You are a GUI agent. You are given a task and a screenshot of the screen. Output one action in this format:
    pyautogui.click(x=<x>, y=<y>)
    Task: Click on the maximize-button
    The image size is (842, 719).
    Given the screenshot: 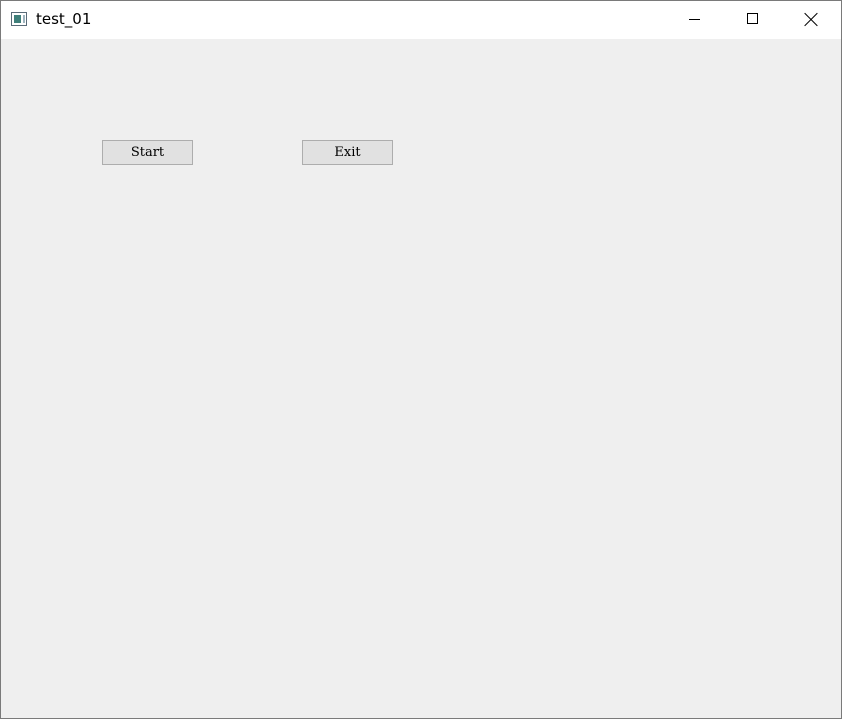 What is the action you would take?
    pyautogui.click(x=753, y=20)
    